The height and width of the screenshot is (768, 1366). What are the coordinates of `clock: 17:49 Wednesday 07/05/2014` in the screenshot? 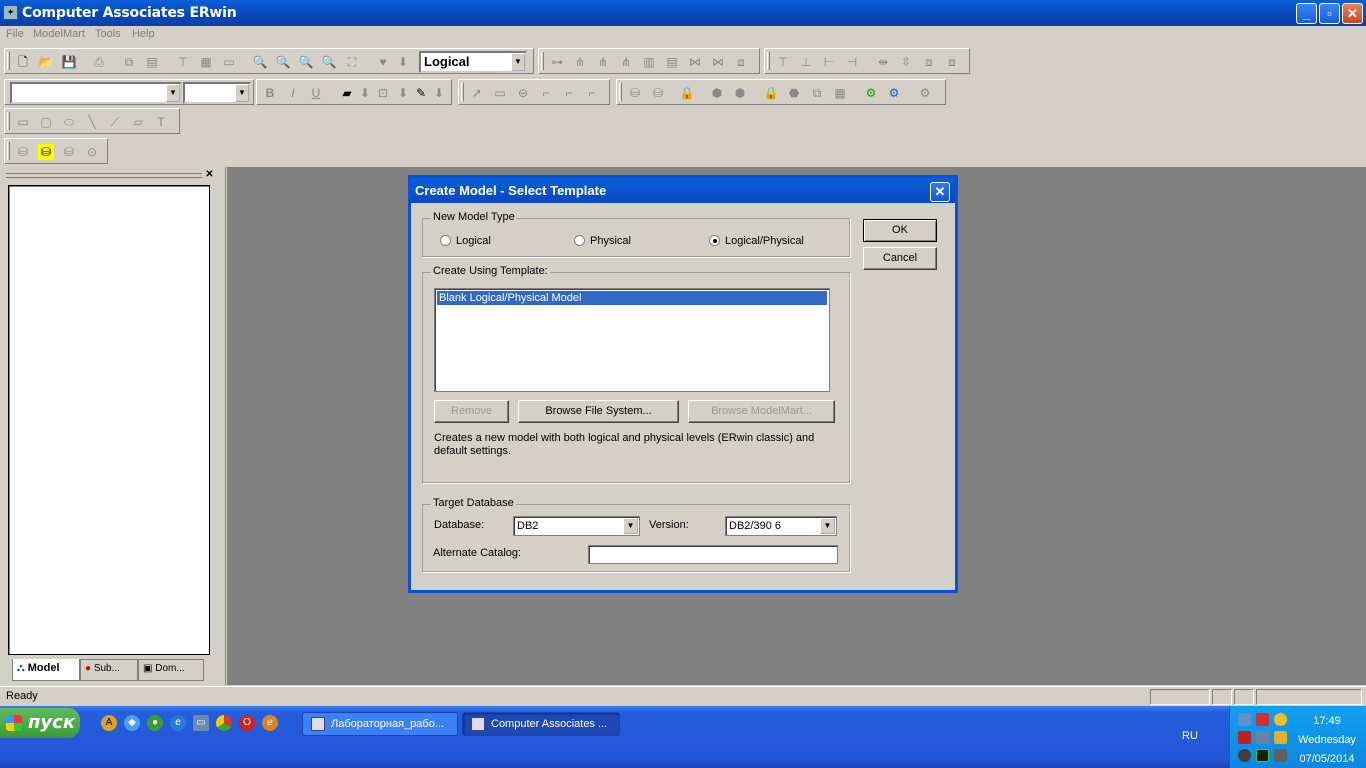 It's located at (1327, 740).